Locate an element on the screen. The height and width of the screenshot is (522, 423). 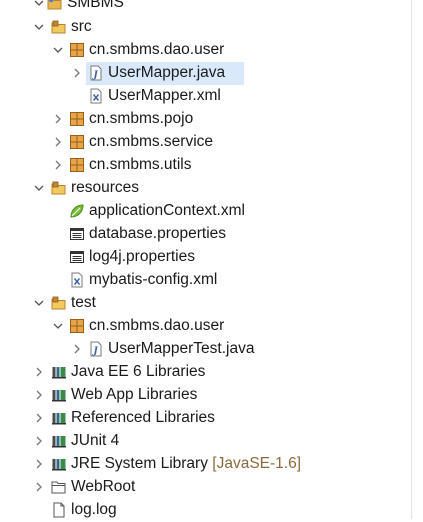
tree-item-package-dao-user: cn.smbms.dao.user is located at coordinates (211, 50).